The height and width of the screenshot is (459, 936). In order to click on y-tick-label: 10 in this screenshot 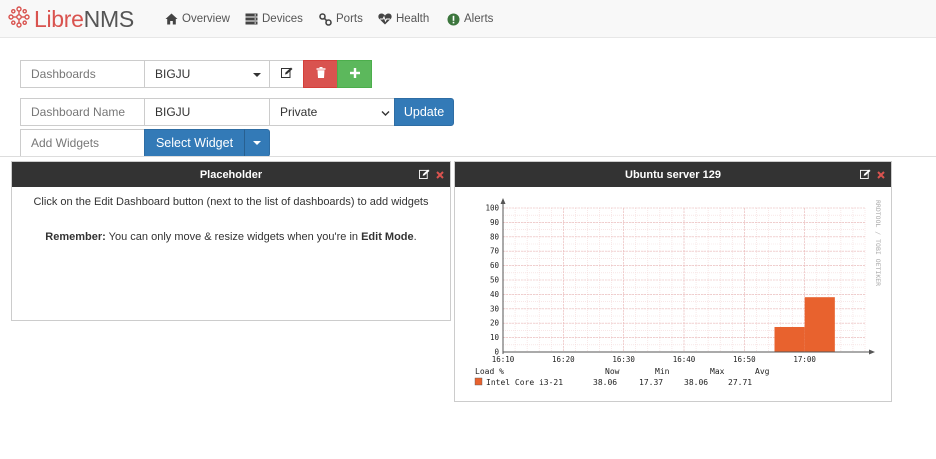, I will do `click(495, 337)`.